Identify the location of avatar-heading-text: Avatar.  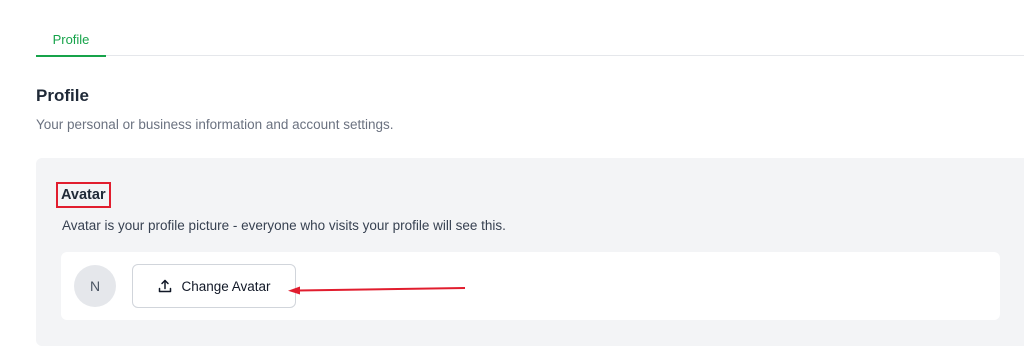
(83, 195).